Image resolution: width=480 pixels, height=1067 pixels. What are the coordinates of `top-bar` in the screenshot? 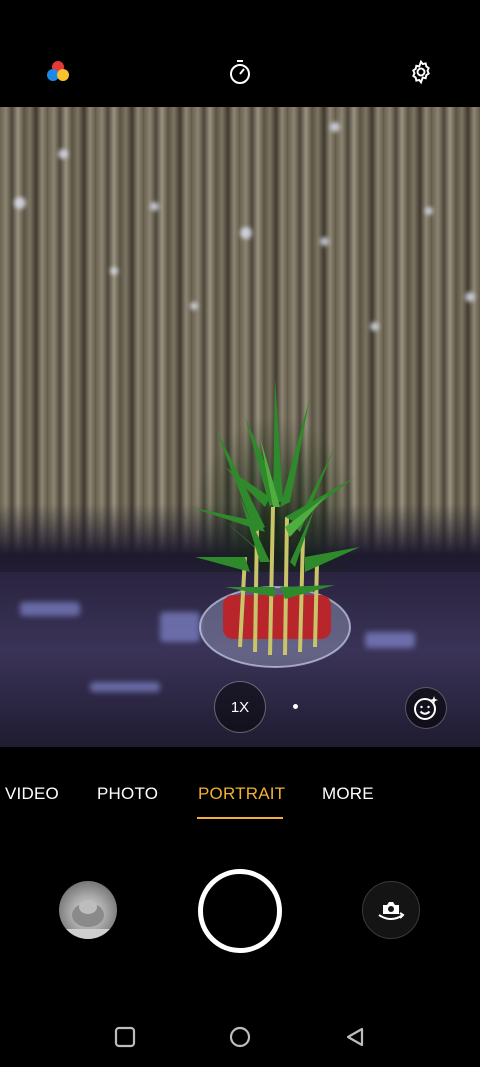 It's located at (240, 53).